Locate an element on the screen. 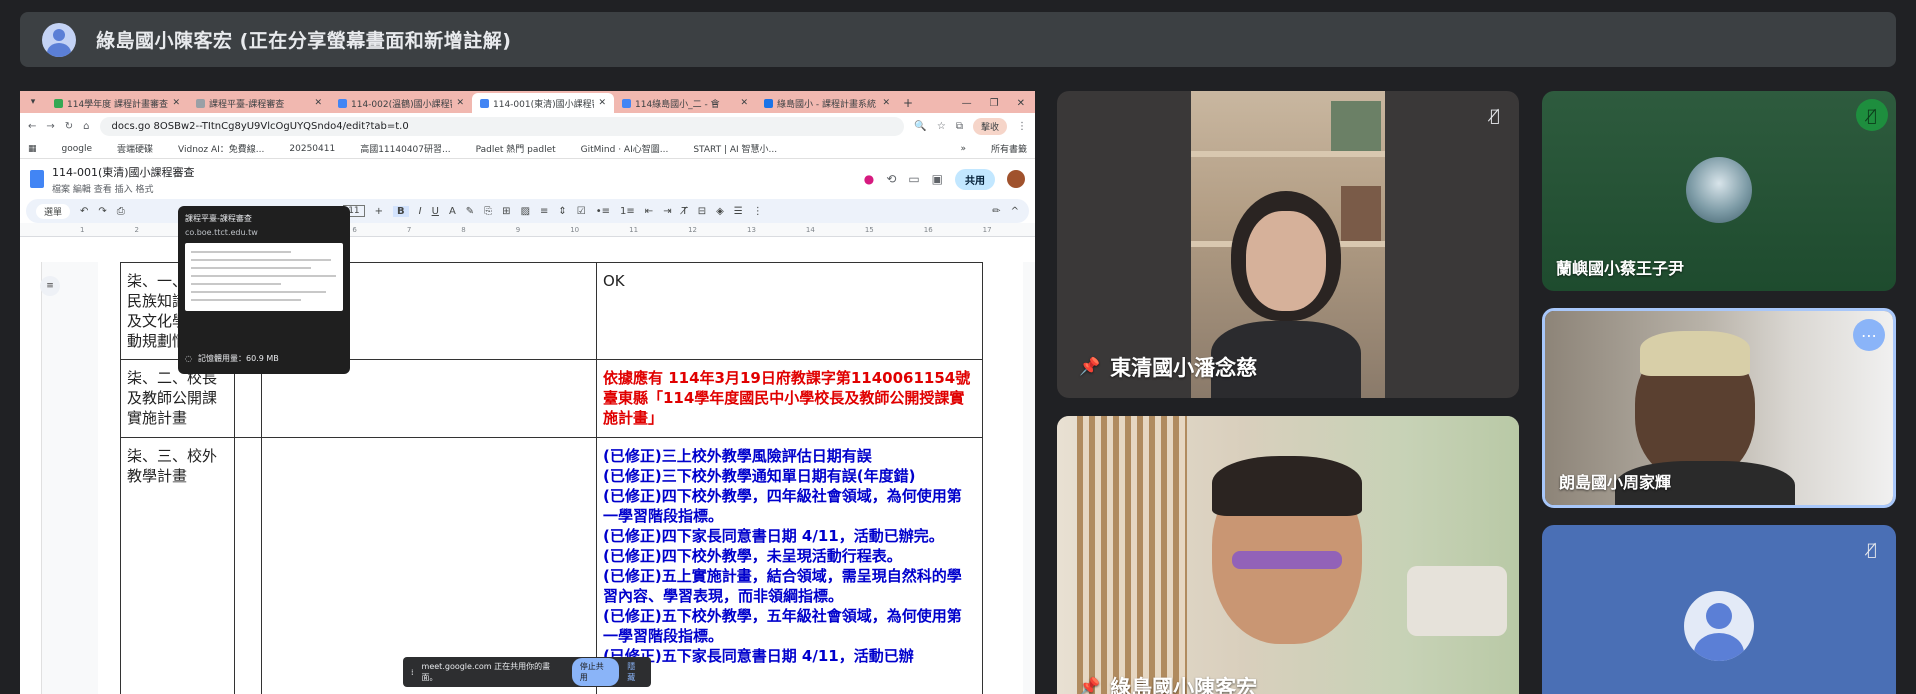 This screenshot has height=694, width=1916. close-window-icon: ✕ is located at coordinates (1021, 103).